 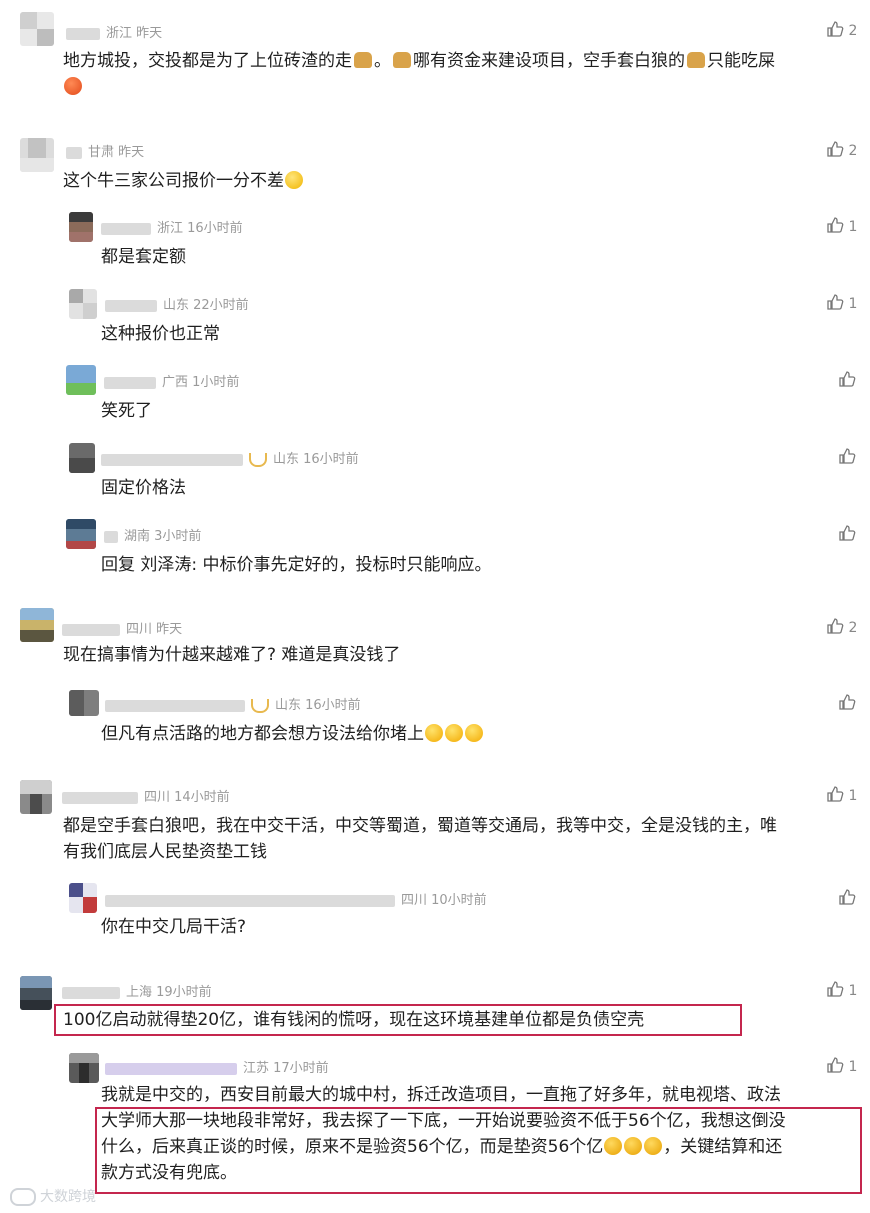 I want to click on location-time: 浙江 昨天, so click(x=134, y=33).